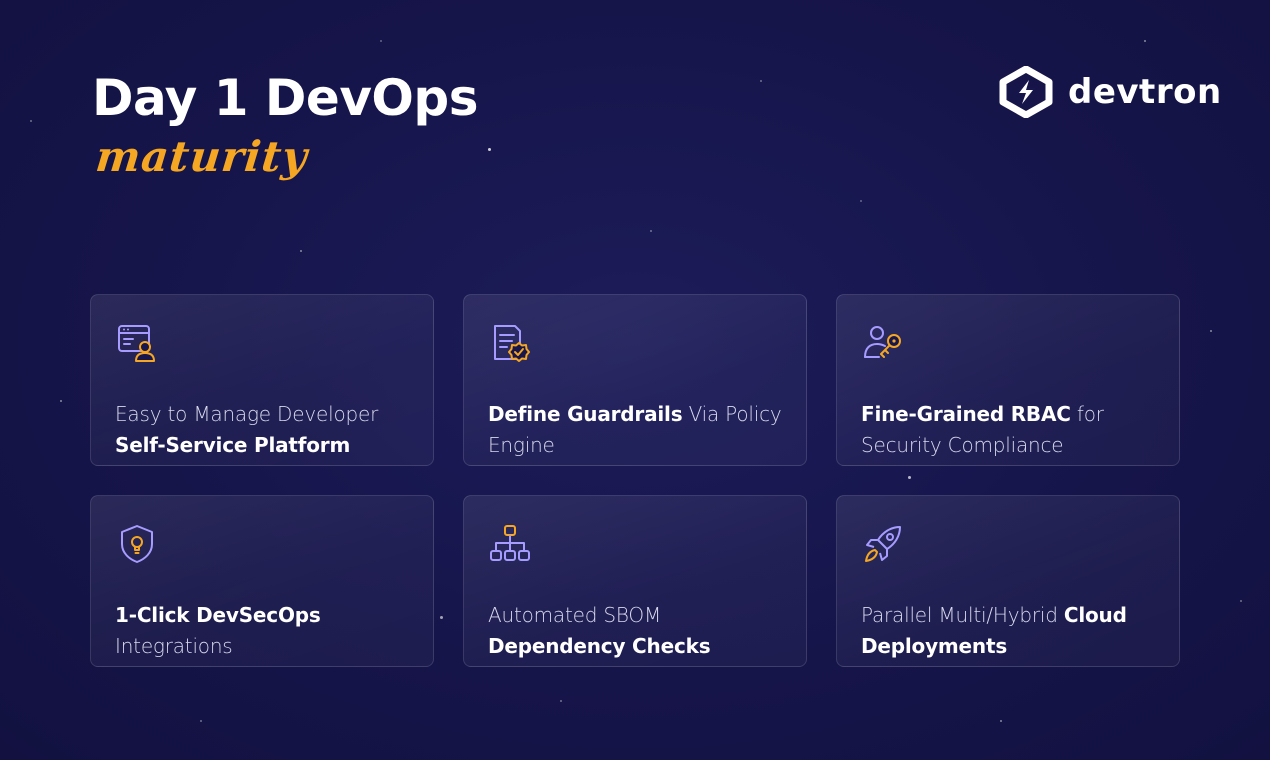 The height and width of the screenshot is (760, 1270). What do you see at coordinates (635, 581) in the screenshot?
I see `feature-card-sbom: Automated SBOM Dependency Checks` at bounding box center [635, 581].